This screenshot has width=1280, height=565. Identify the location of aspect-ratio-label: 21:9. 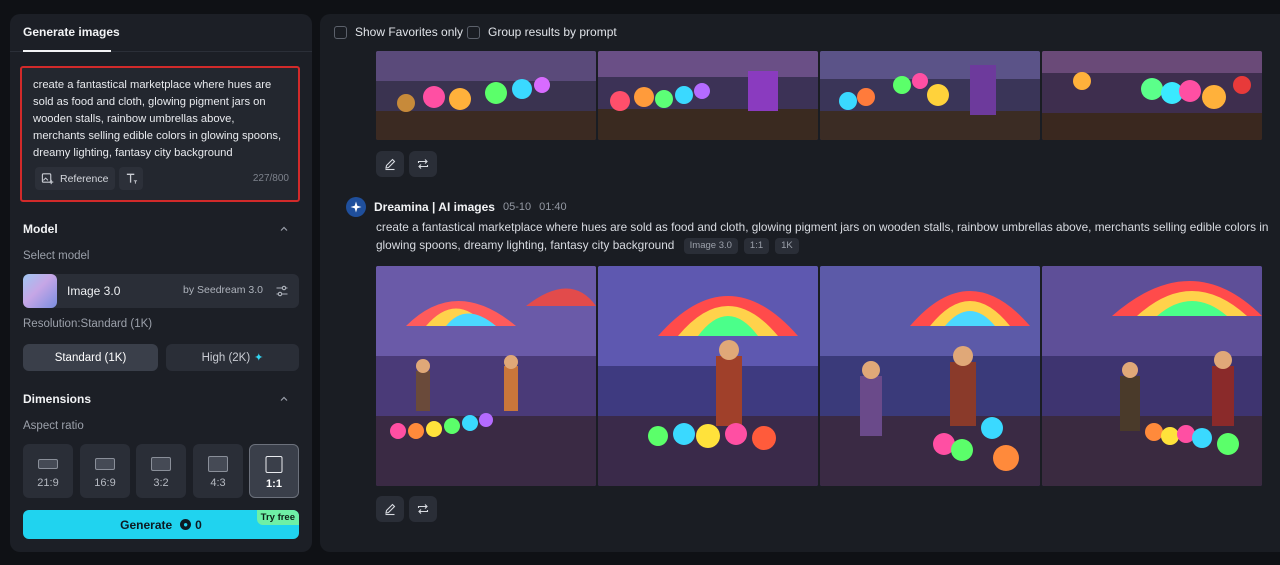
(48, 483).